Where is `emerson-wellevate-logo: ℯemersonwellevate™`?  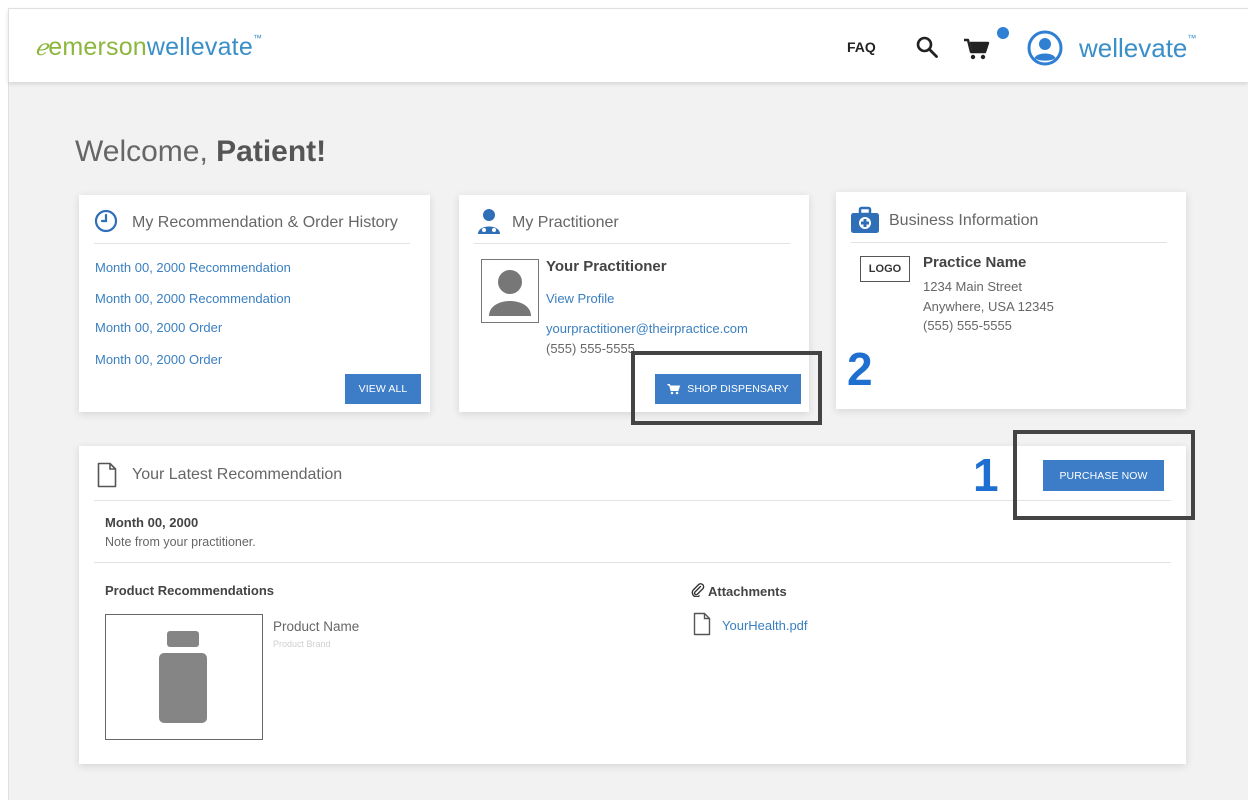 emerson-wellevate-logo: ℯemersonwellevate™ is located at coordinates (148, 47).